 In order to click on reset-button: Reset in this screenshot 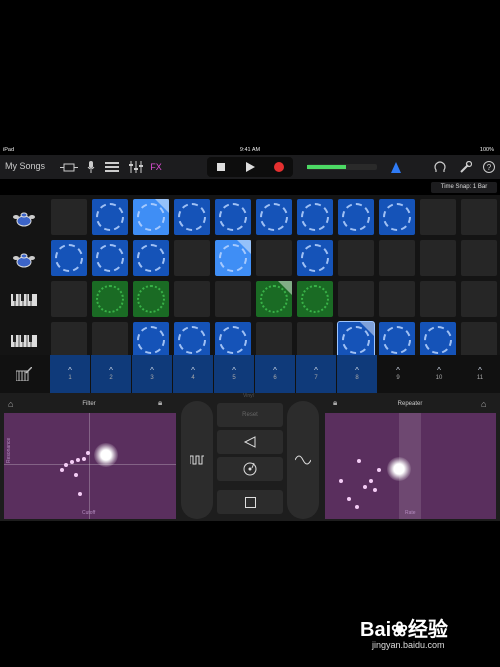, I will do `click(250, 415)`.